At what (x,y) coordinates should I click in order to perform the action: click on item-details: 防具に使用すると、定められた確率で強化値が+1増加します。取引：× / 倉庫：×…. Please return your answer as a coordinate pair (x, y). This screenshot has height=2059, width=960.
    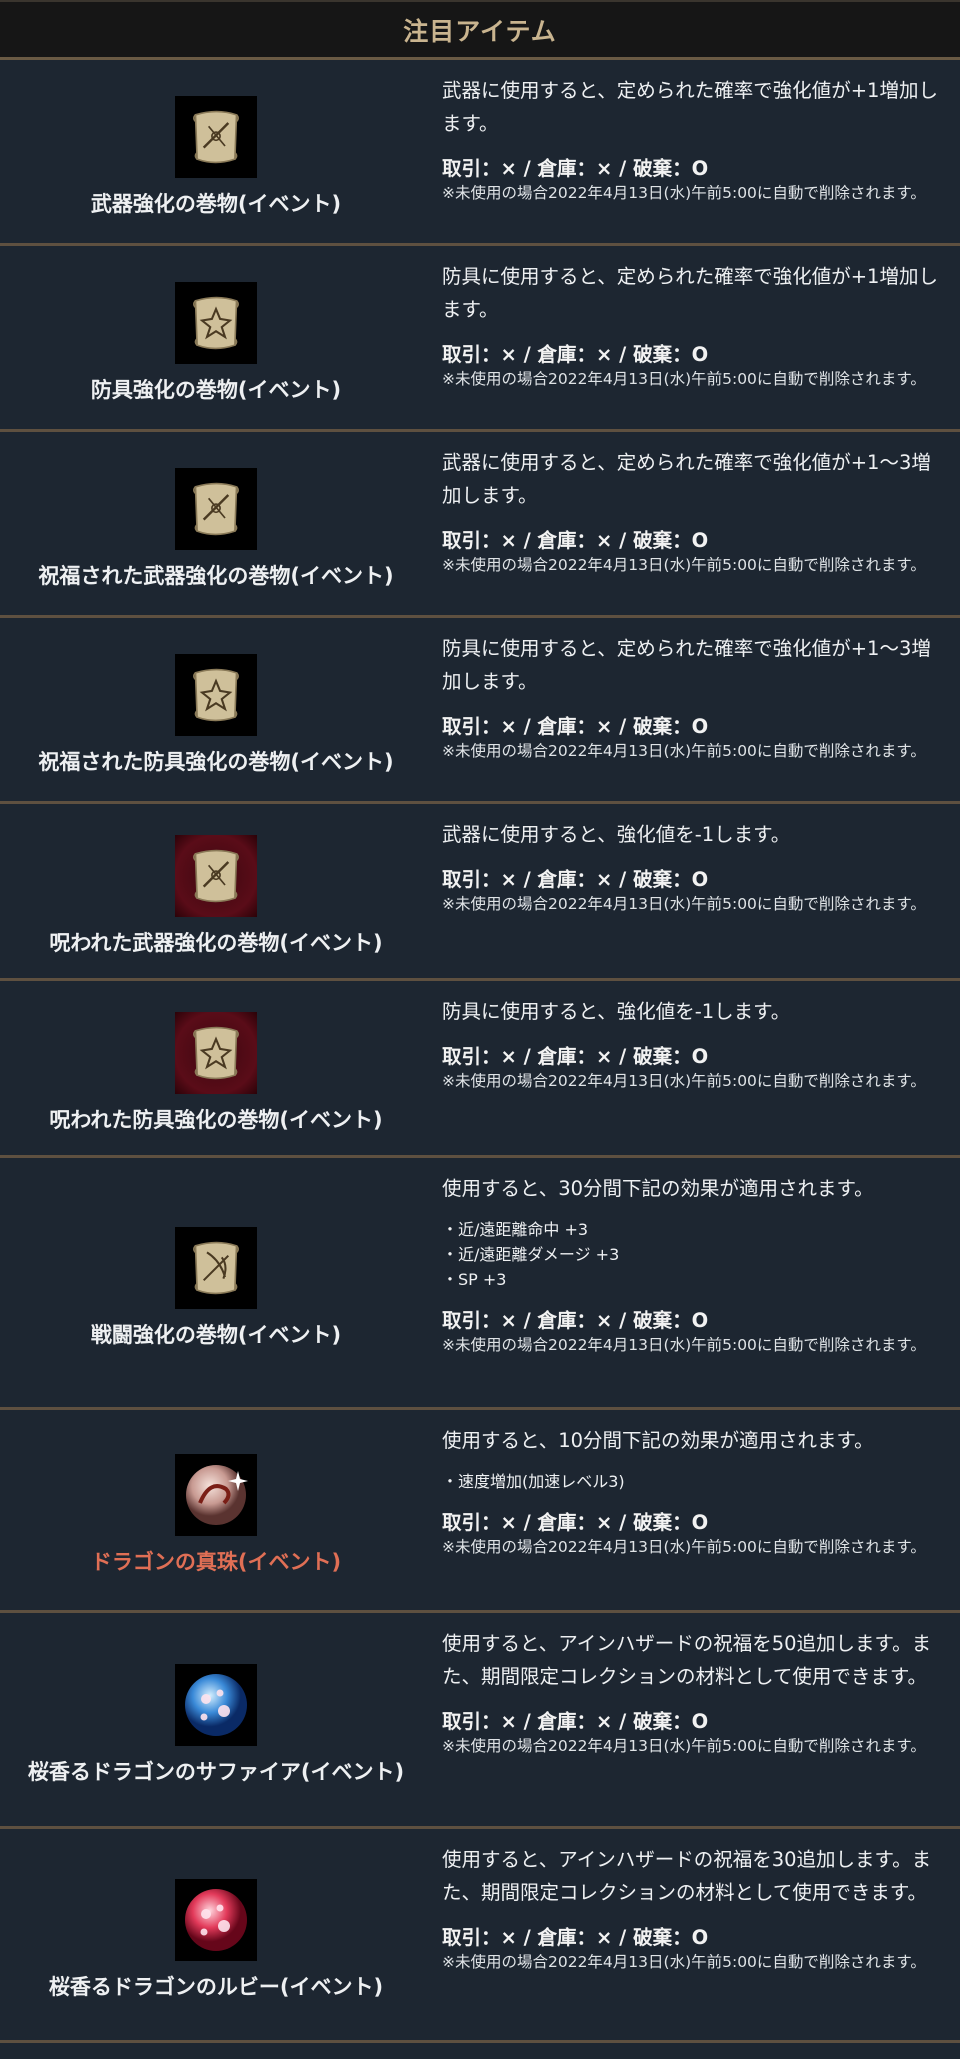
    Looking at the image, I should click on (696, 337).